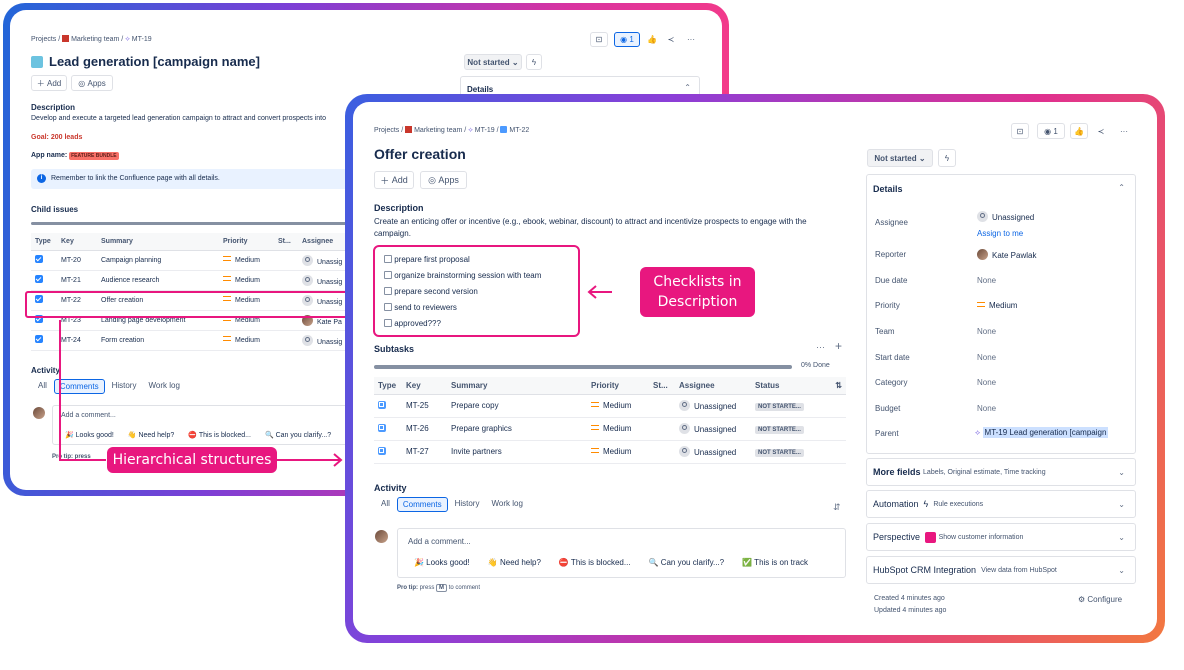 The width and height of the screenshot is (1184, 670). Describe the element at coordinates (192, 460) in the screenshot. I see `hierarchy-callout: Hierarchical structures` at that location.